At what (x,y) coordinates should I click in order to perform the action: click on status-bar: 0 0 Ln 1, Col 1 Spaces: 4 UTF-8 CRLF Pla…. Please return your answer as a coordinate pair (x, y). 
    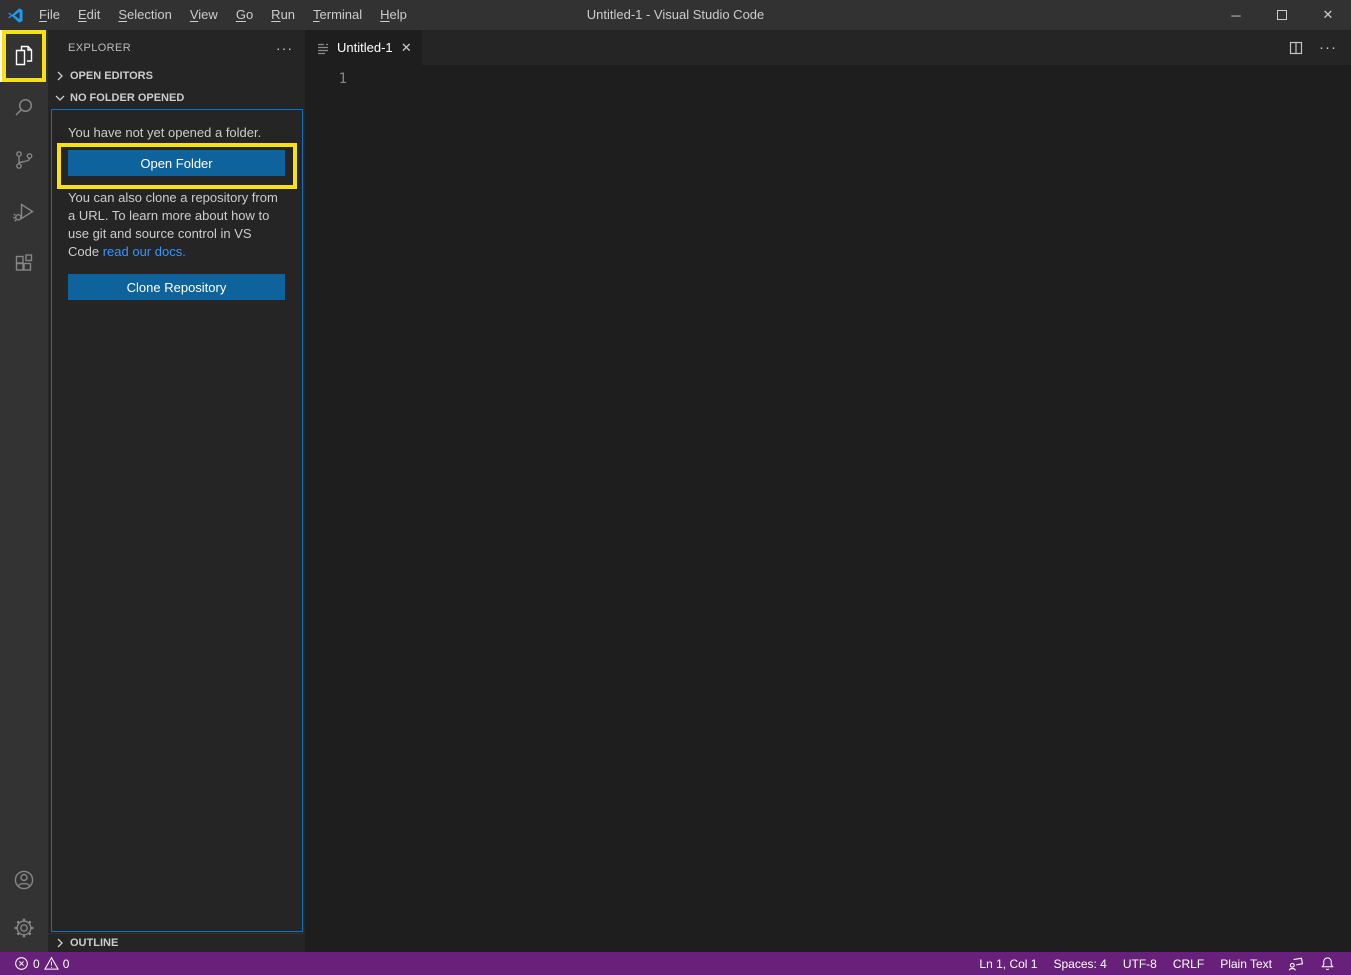
    Looking at the image, I should click on (675, 963).